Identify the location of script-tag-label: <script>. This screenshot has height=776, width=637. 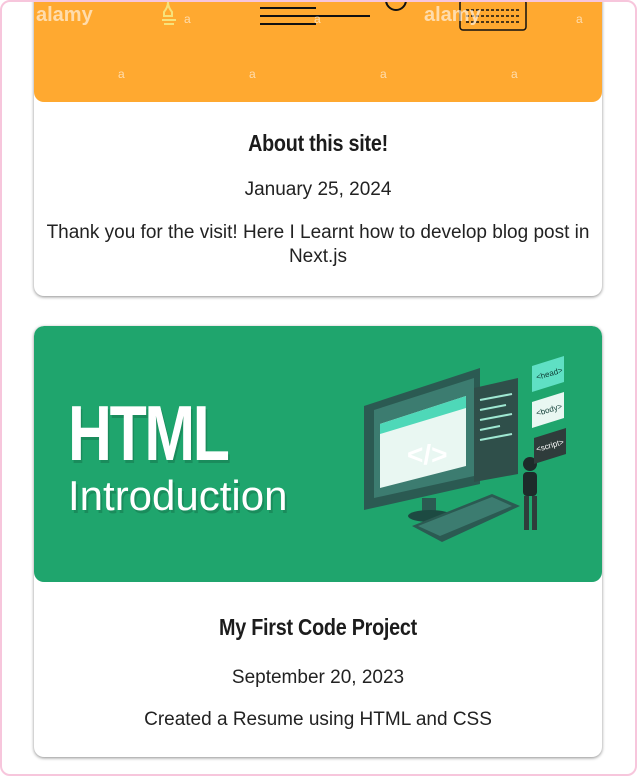
(550, 445).